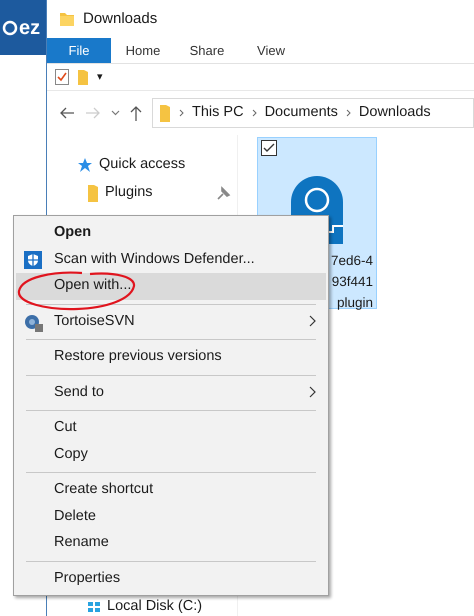  I want to click on ribbon-tab: Share, so click(207, 50).